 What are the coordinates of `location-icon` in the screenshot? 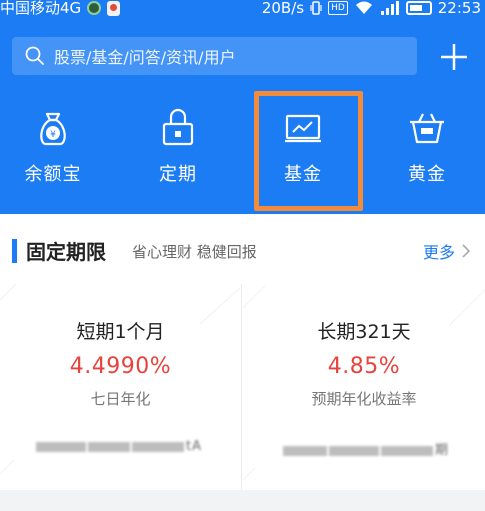 It's located at (114, 8).